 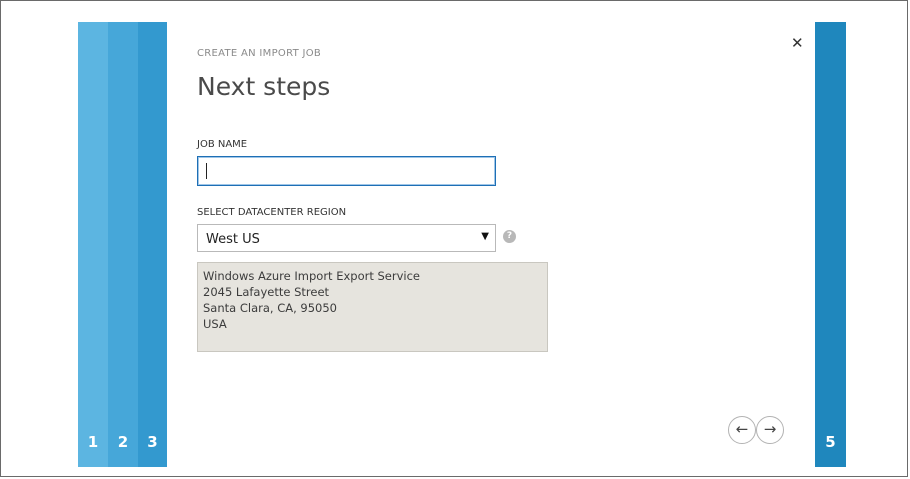 I want to click on wizard-step-2: 2, so click(x=123, y=244).